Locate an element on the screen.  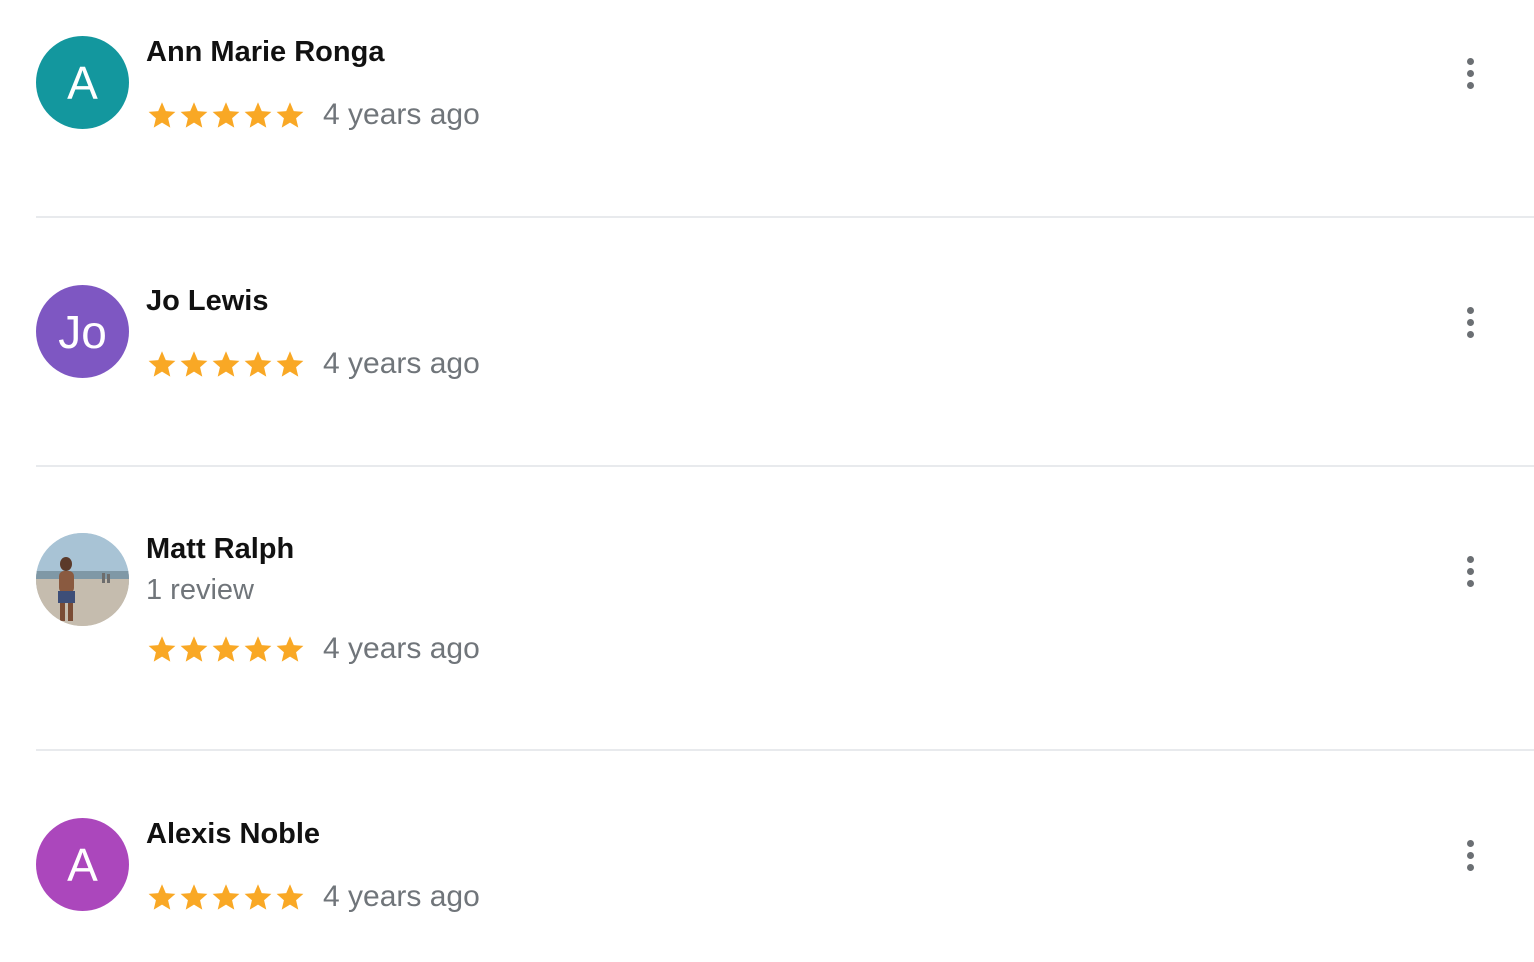
avatar-photo-image is located at coordinates (82, 579).